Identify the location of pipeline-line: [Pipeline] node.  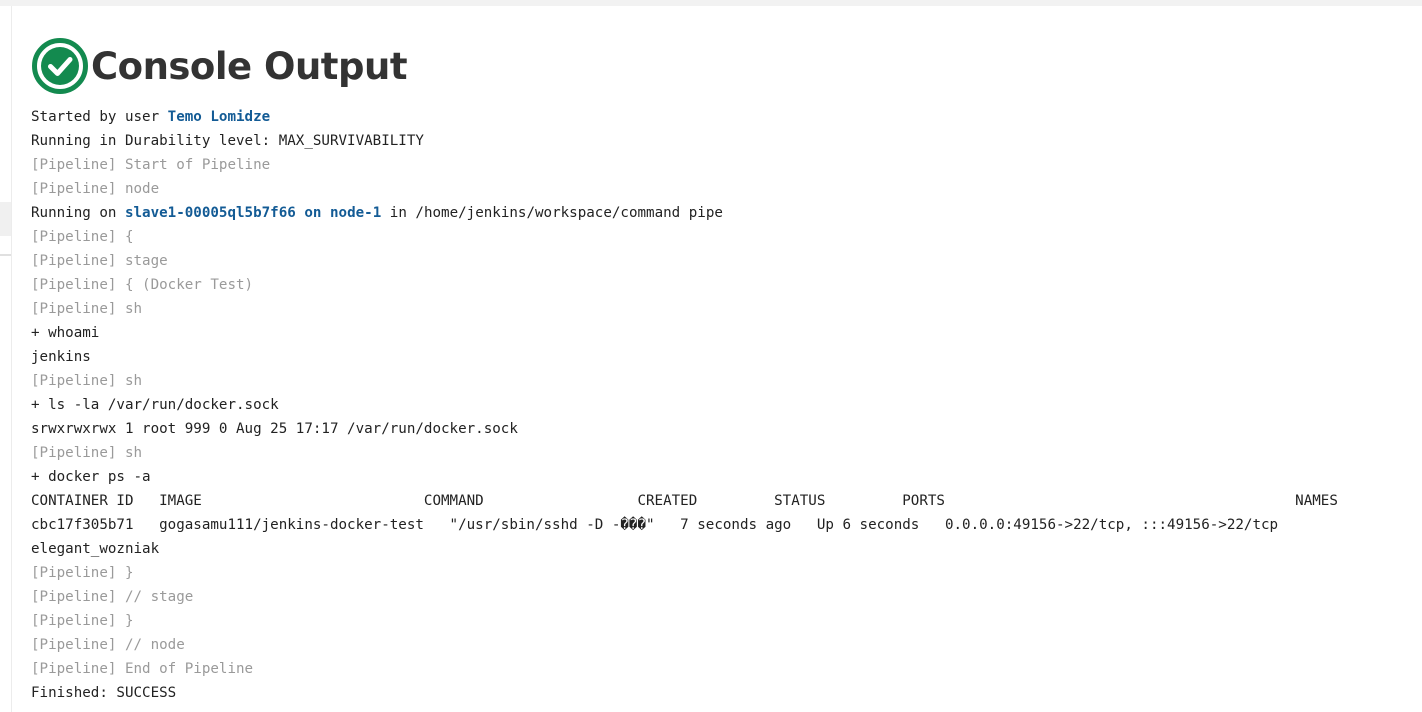
(95, 189).